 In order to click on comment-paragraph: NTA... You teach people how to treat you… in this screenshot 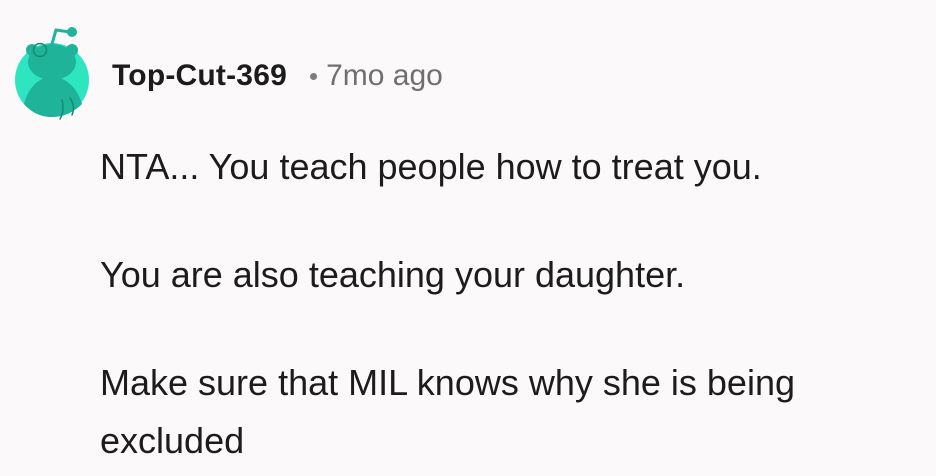, I will do `click(431, 166)`.